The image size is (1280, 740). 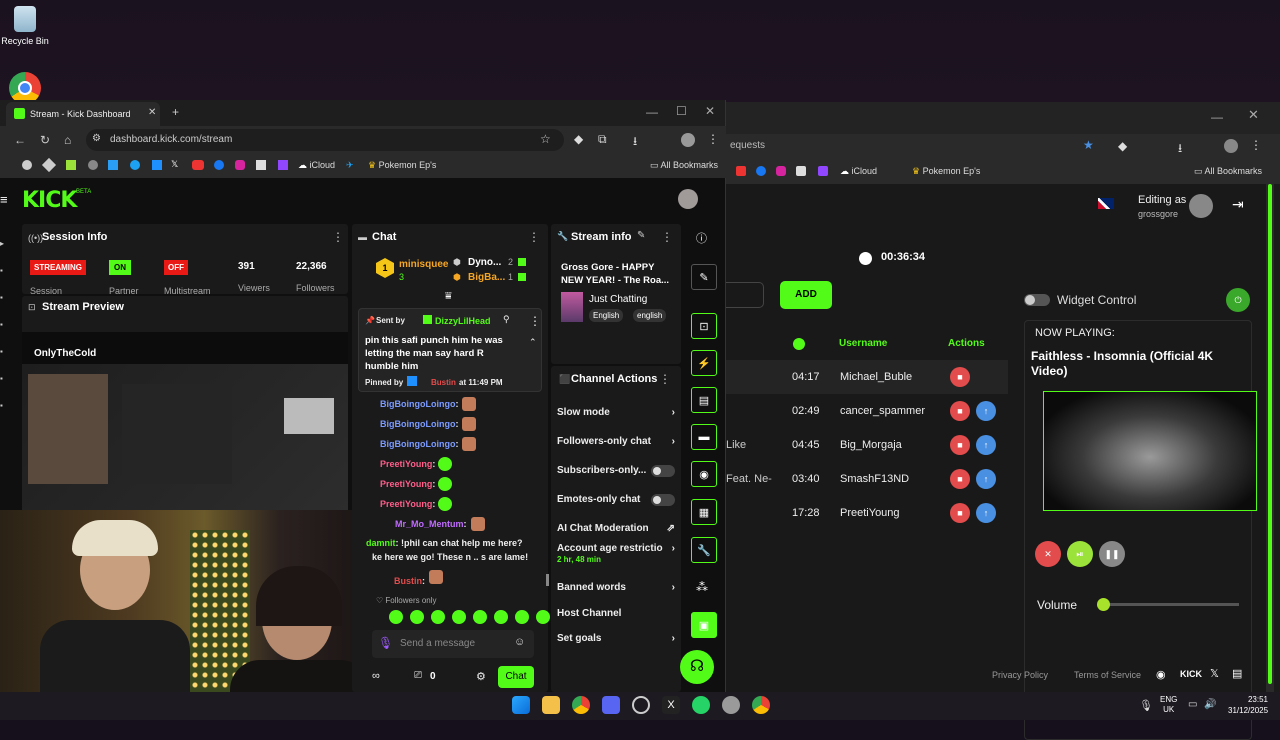 What do you see at coordinates (704, 277) in the screenshot?
I see `edit-icon: ✎` at bounding box center [704, 277].